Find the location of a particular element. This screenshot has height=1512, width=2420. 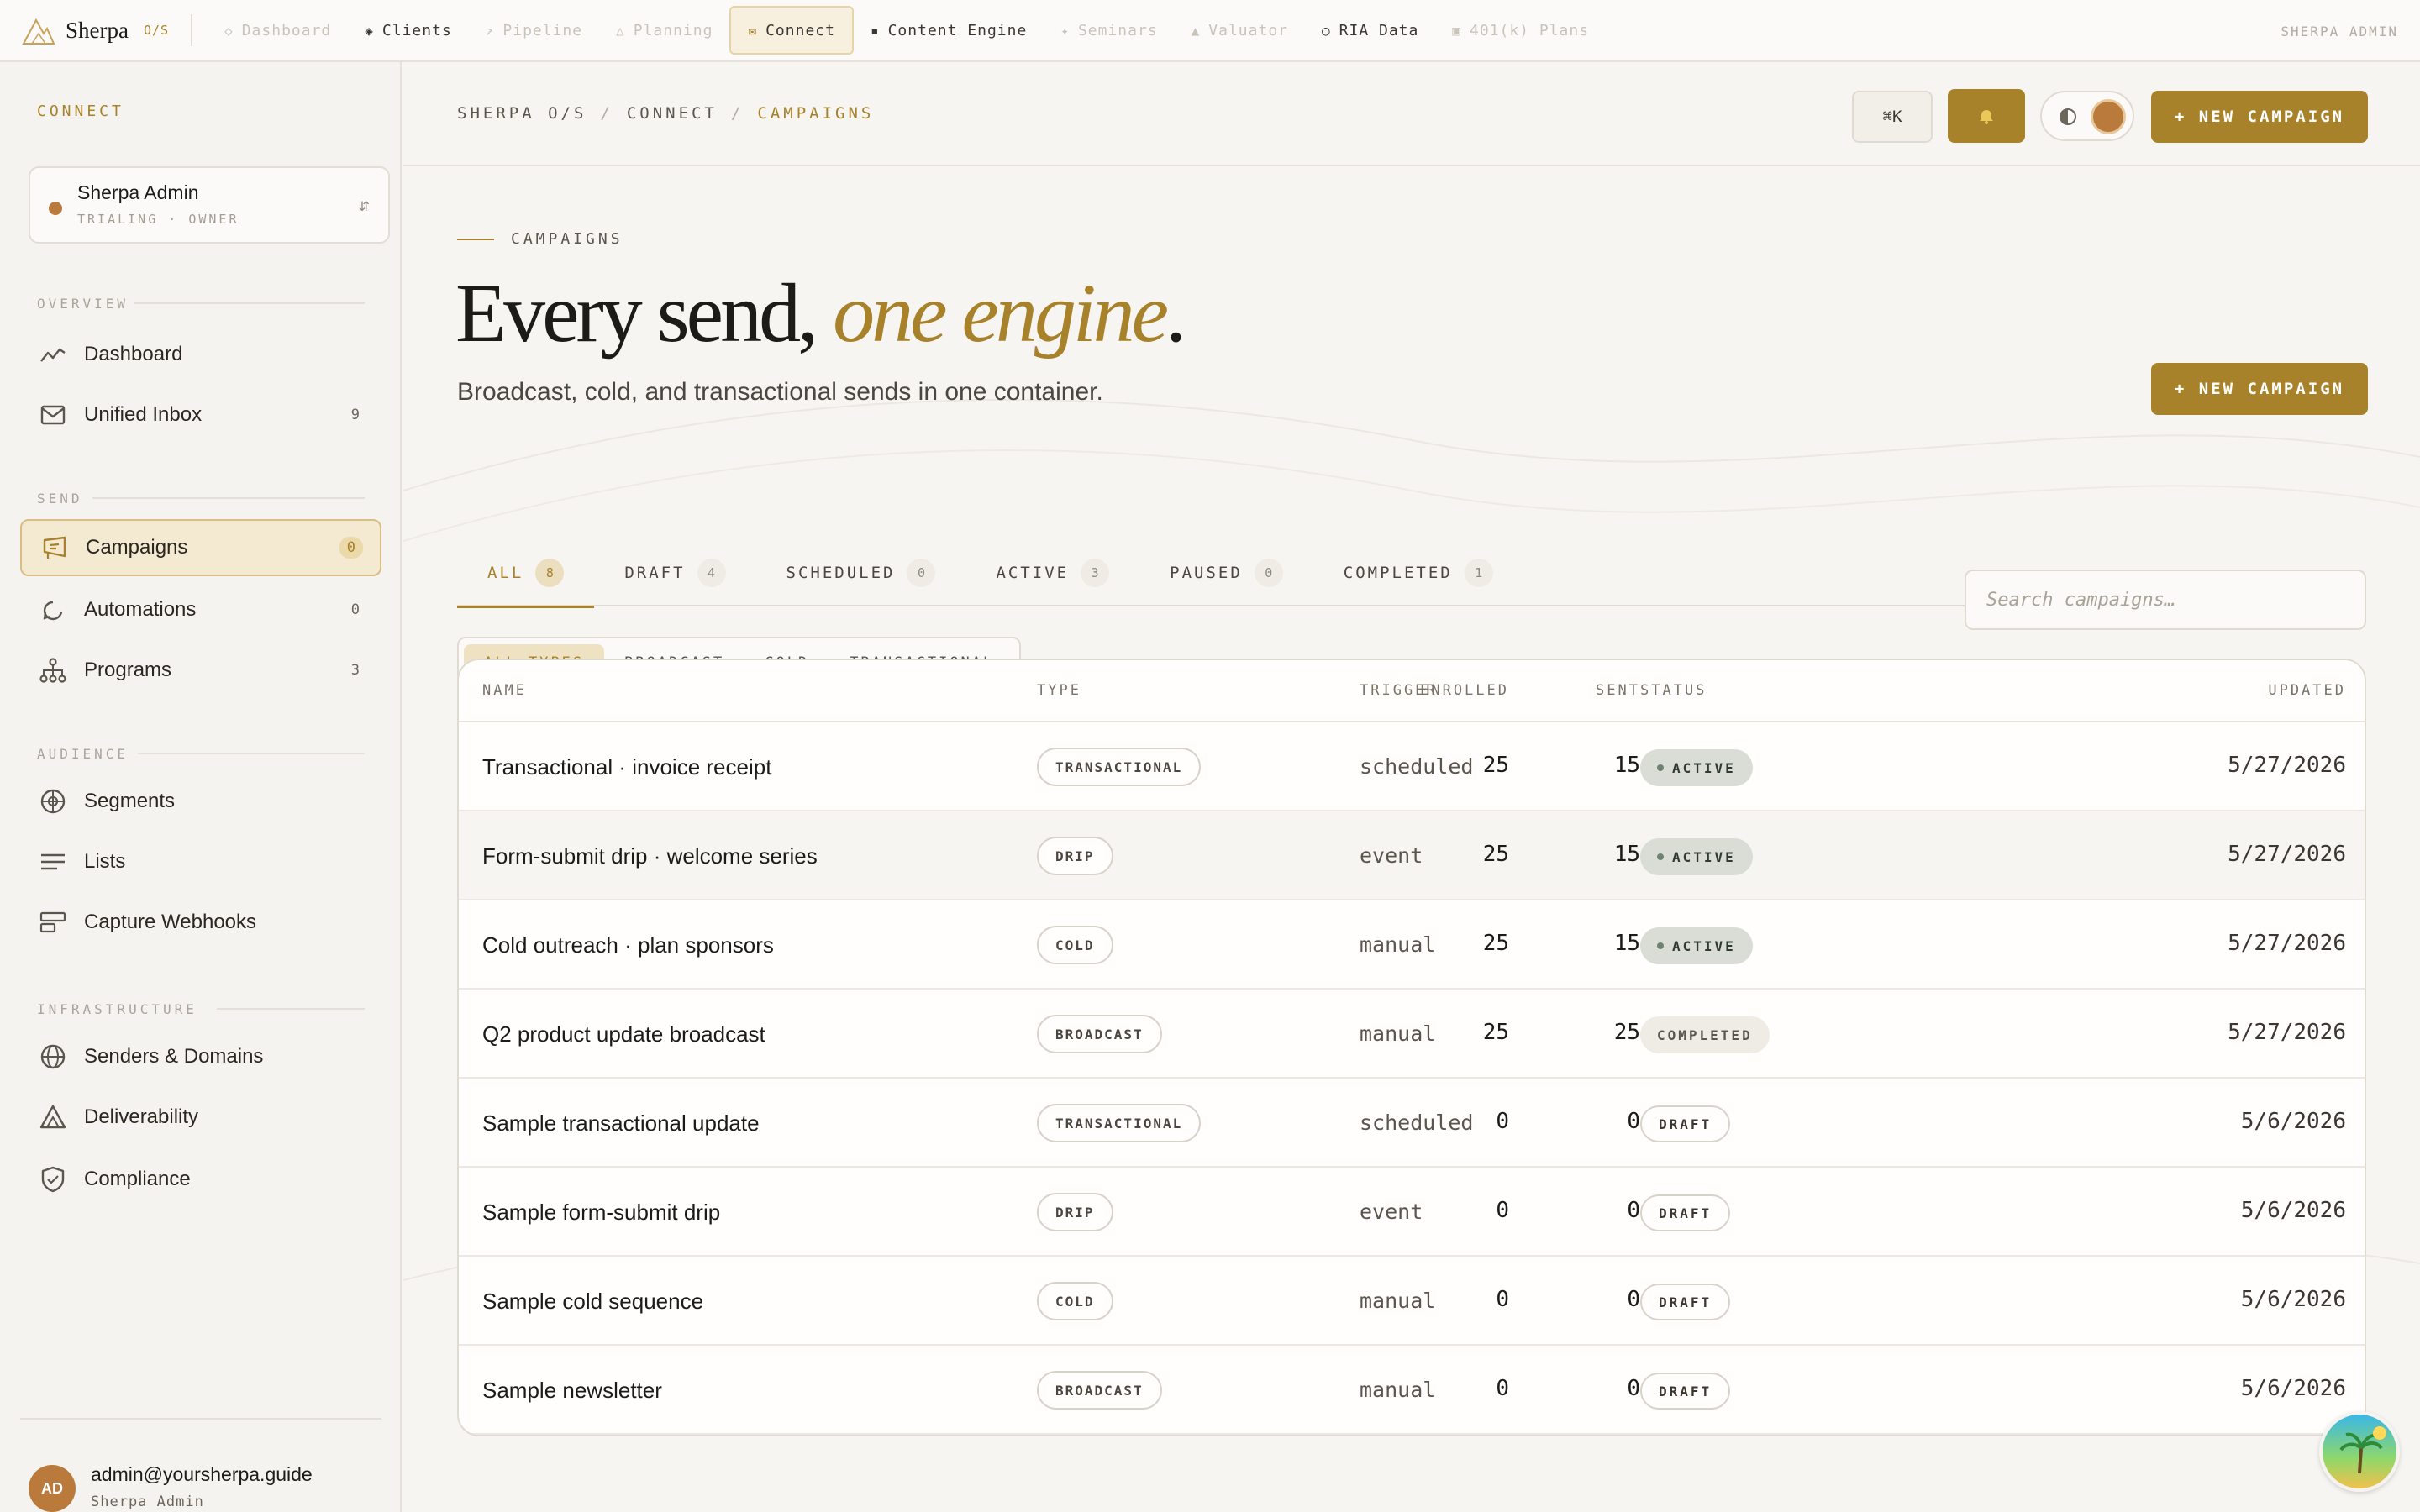

nav-tab-connect: ✉ Connect is located at coordinates (792, 30).